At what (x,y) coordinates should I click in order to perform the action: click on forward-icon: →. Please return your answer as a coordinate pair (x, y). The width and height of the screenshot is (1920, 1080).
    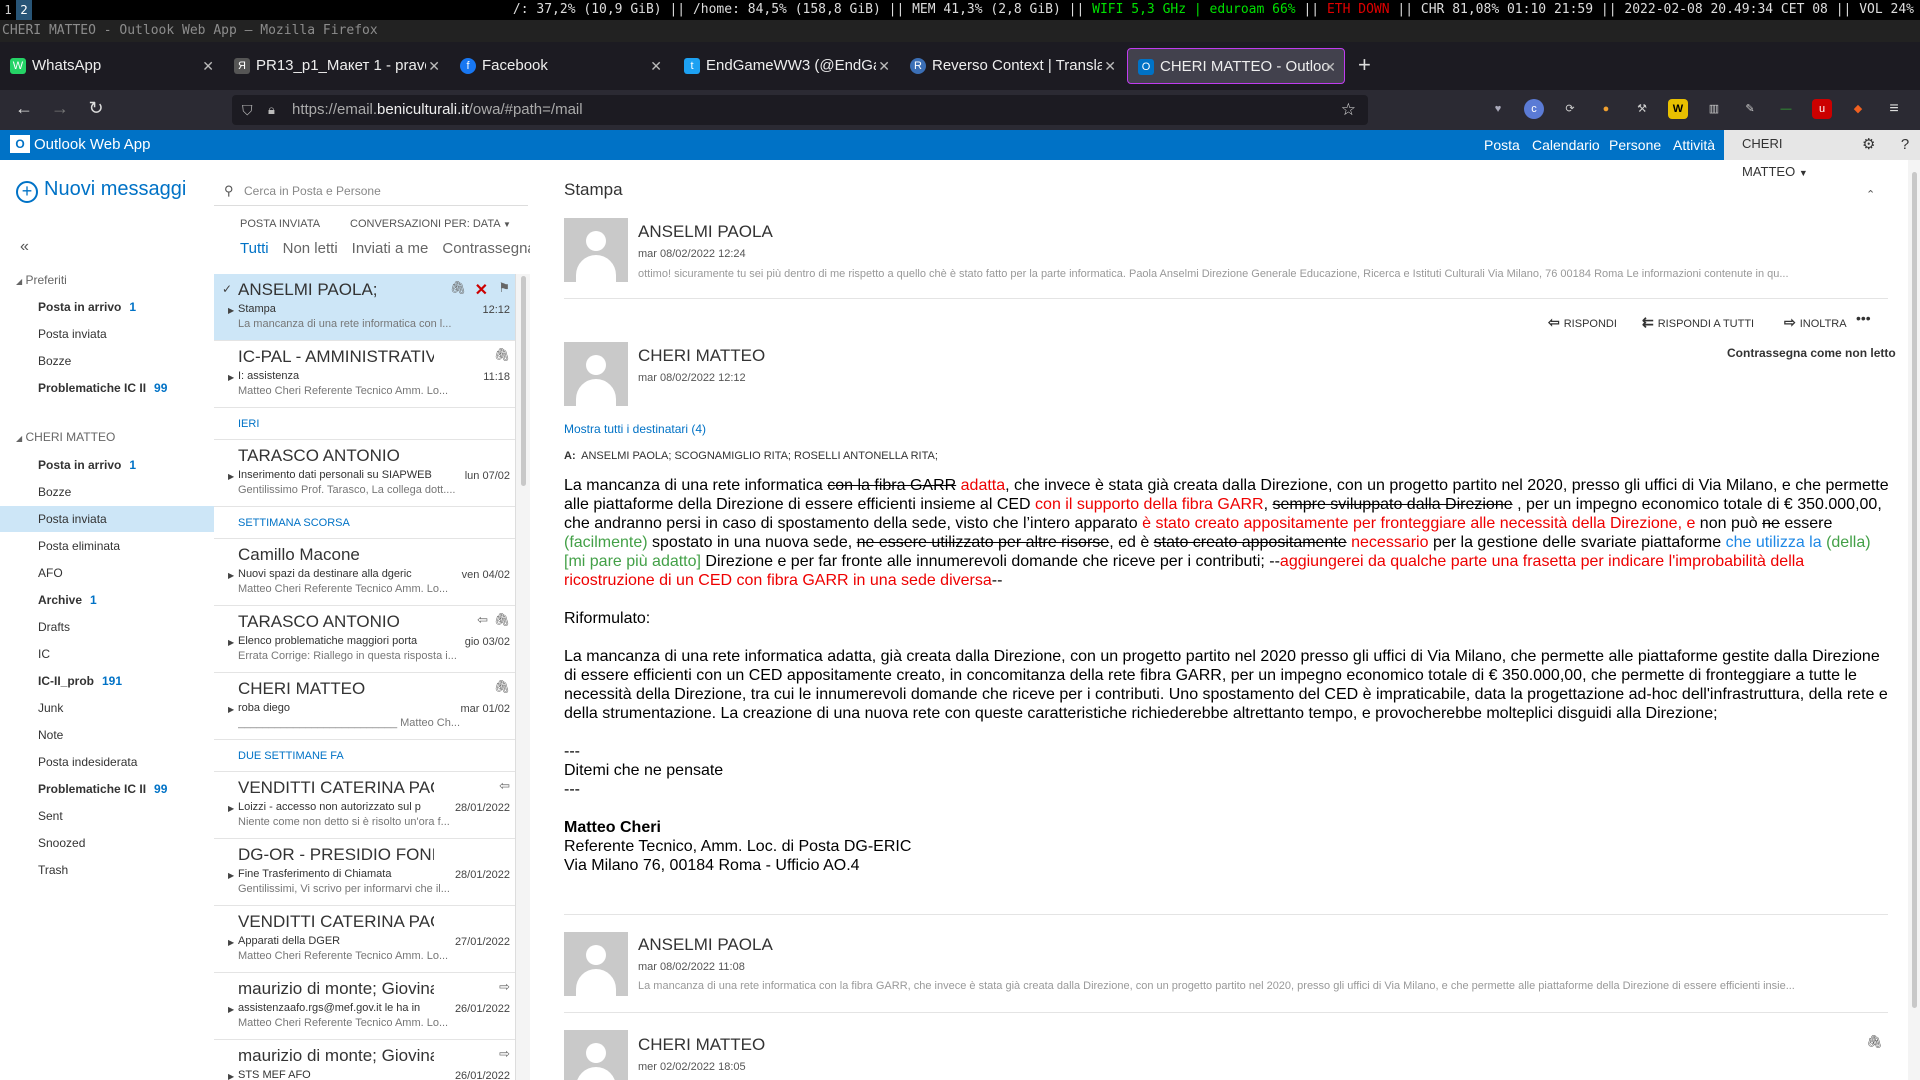
    Looking at the image, I should click on (60, 108).